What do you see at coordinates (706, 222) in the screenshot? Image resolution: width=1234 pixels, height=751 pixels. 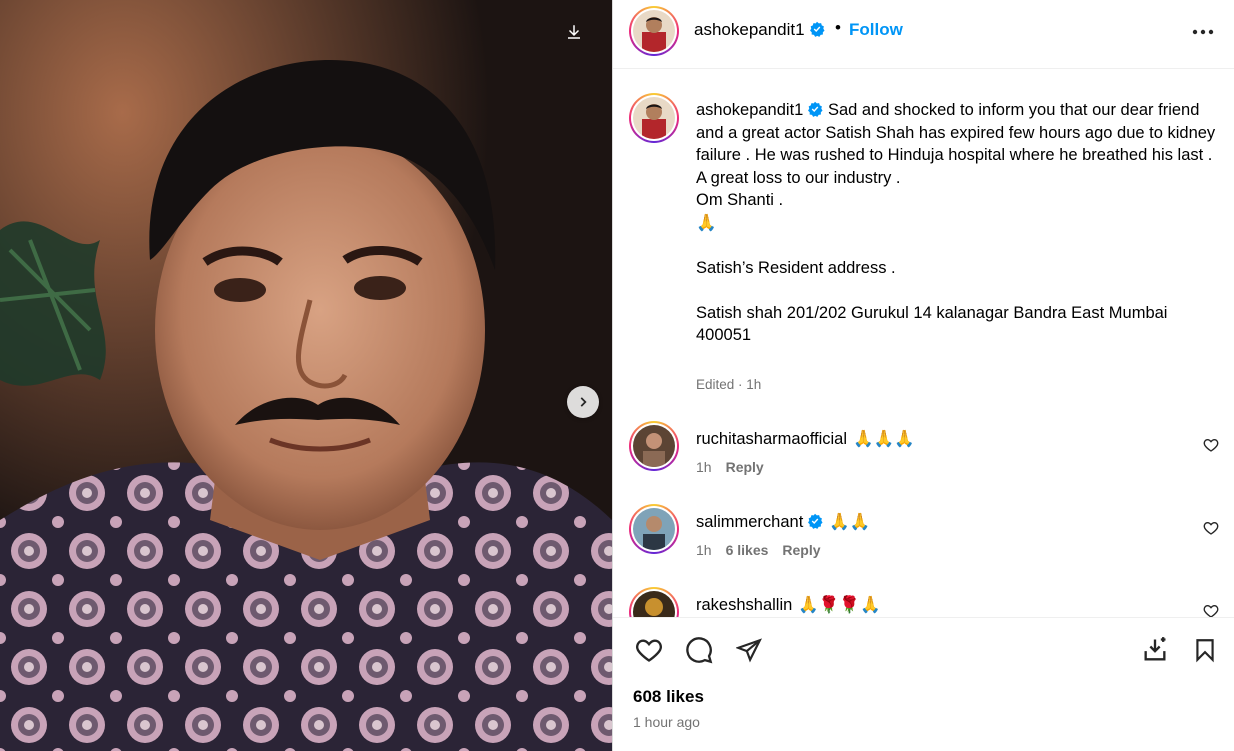 I see `caption-line: 🙏` at bounding box center [706, 222].